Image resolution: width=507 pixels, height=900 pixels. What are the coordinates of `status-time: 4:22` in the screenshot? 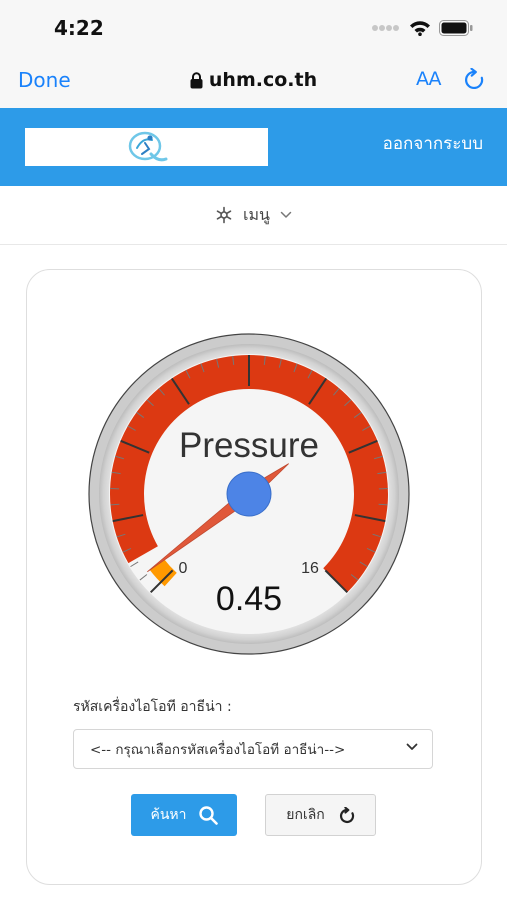 It's located at (79, 28).